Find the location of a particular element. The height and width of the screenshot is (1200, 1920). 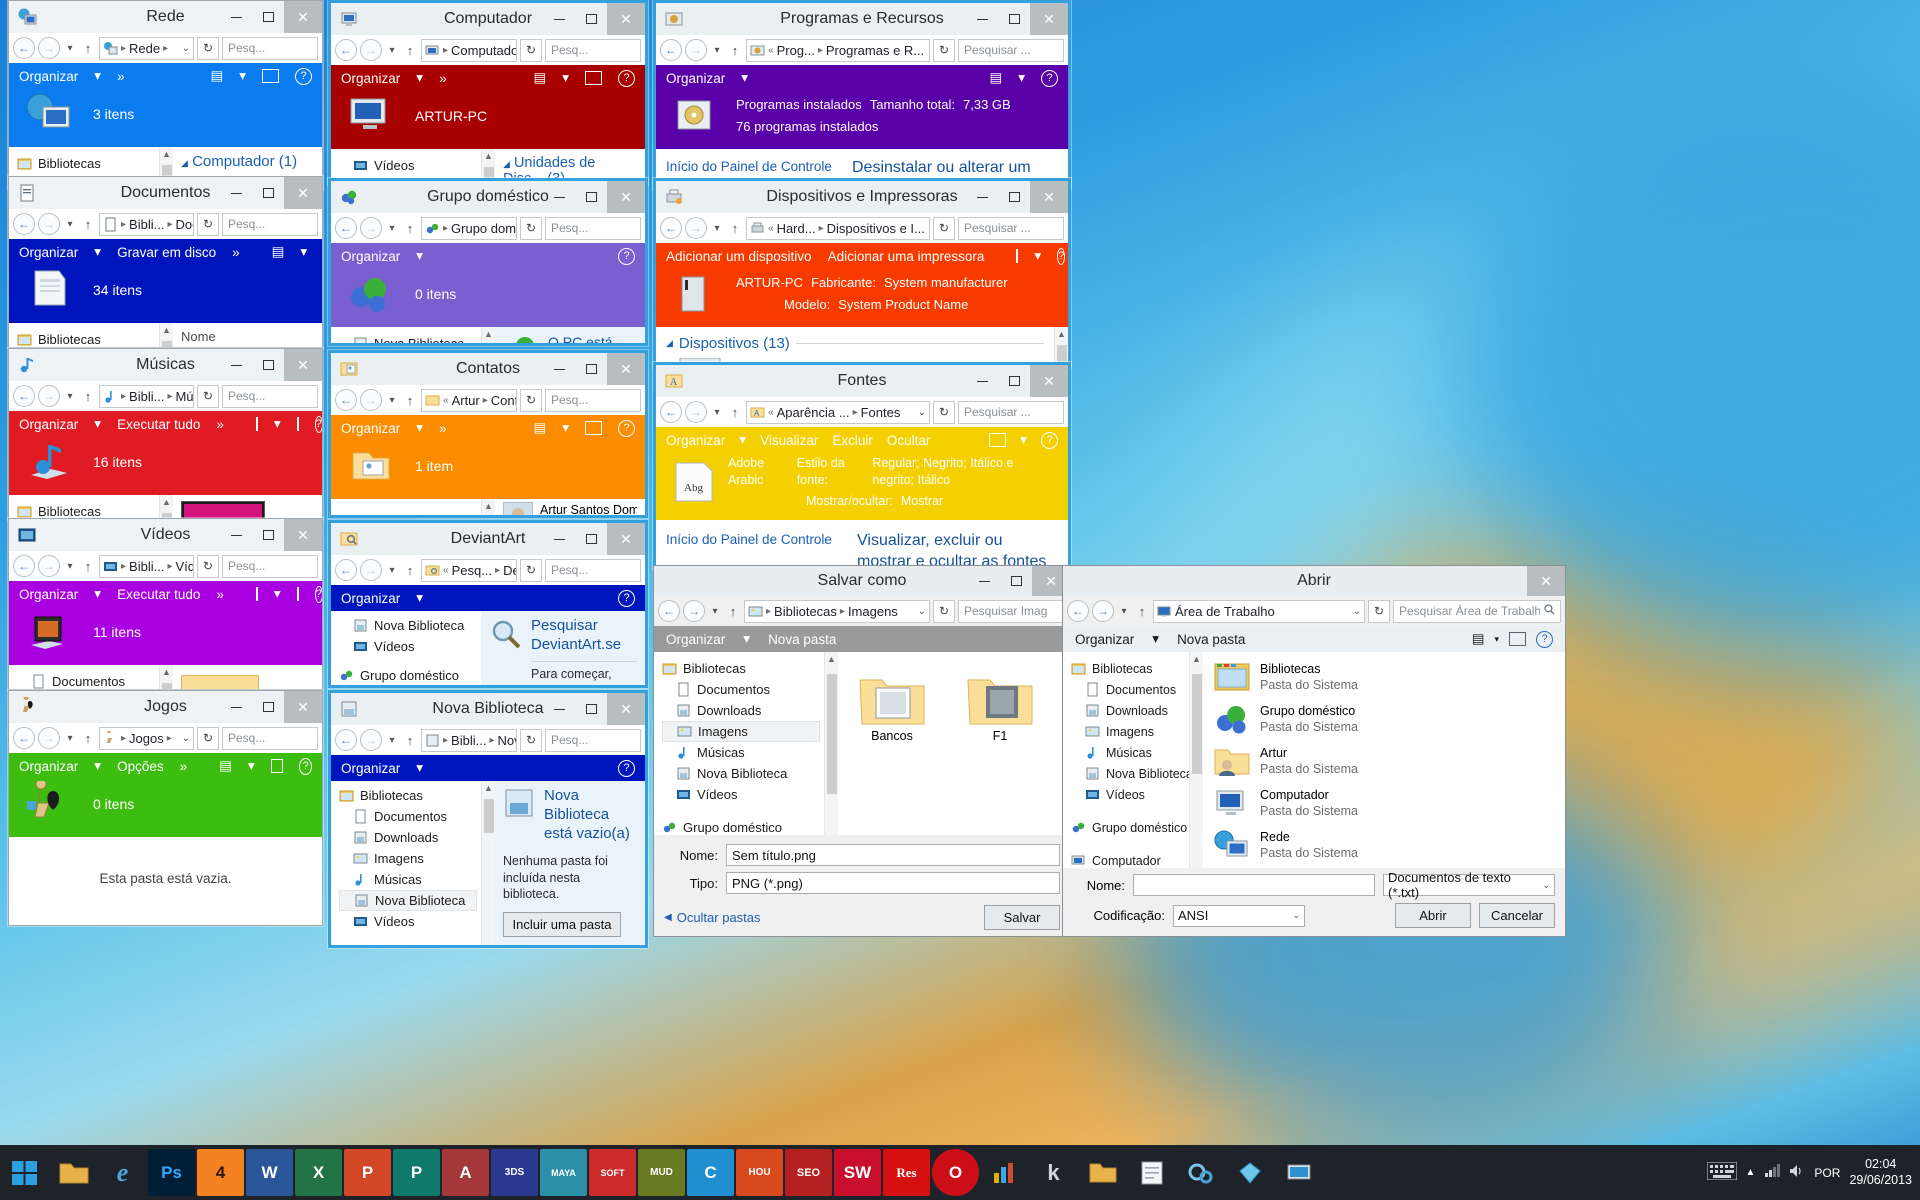

nav-item: Downloads is located at coordinates (410, 837).